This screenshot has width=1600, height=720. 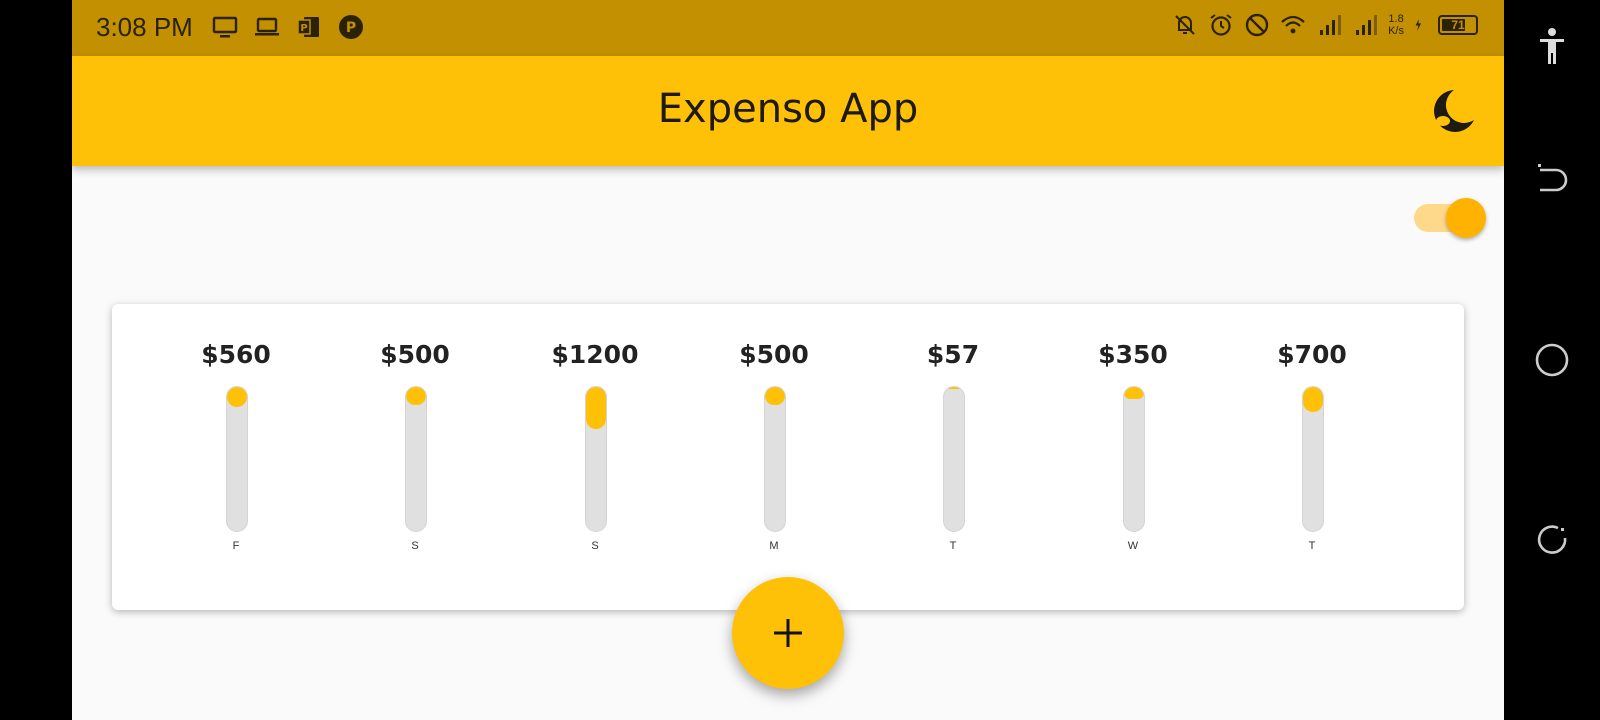 What do you see at coordinates (288, 27) in the screenshot?
I see `notification-icons: P P` at bounding box center [288, 27].